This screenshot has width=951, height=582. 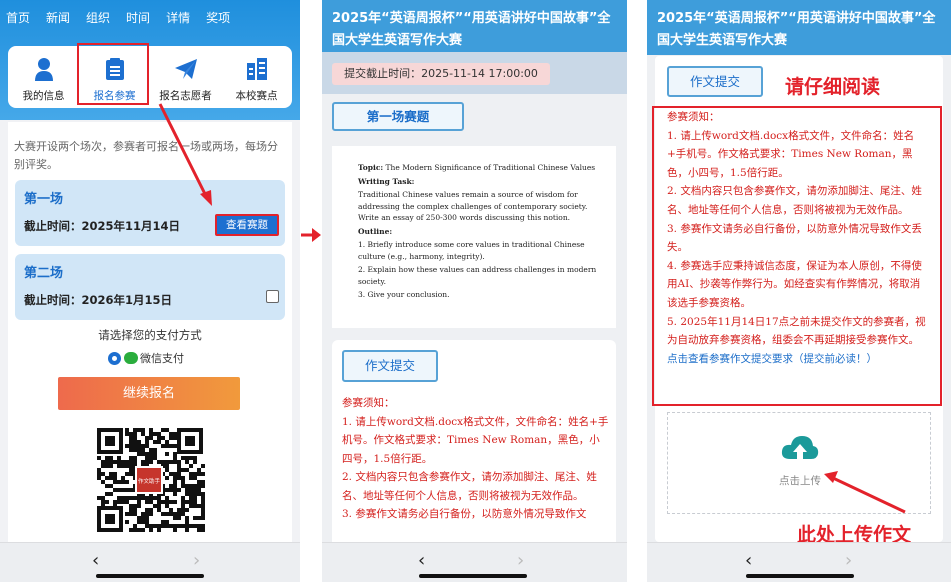 I want to click on round-1-tab: 第一场赛题, so click(x=398, y=116).